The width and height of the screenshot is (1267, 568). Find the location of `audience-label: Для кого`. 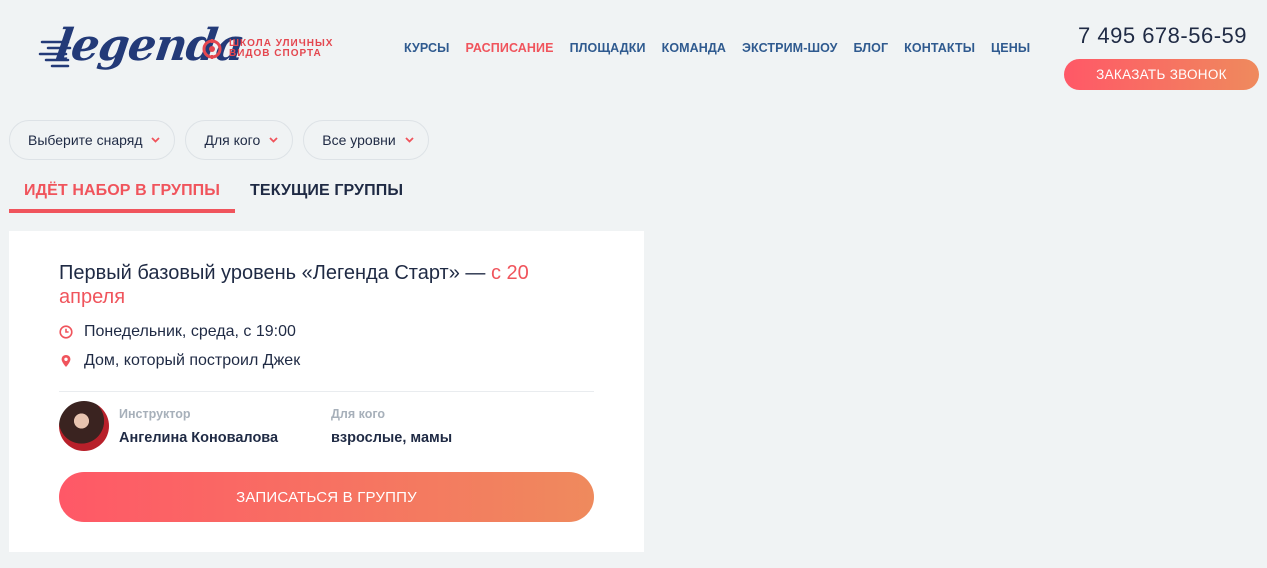

audience-label: Для кого is located at coordinates (358, 414).